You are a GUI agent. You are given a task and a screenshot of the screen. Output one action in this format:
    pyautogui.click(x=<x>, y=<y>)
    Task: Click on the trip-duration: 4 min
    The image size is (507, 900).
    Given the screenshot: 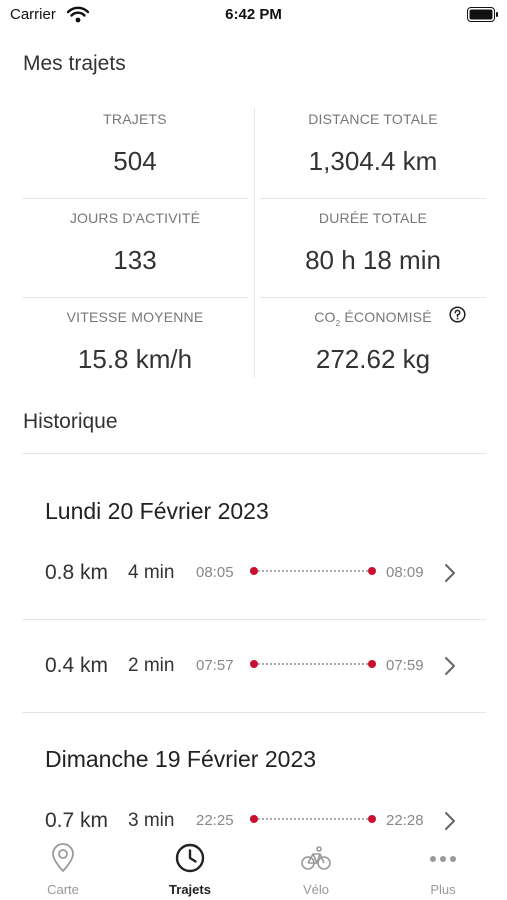 What is the action you would take?
    pyautogui.click(x=151, y=572)
    